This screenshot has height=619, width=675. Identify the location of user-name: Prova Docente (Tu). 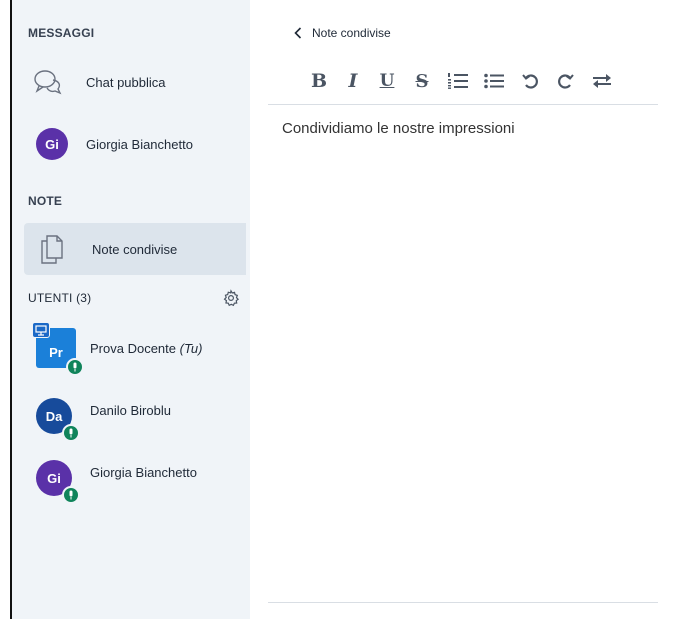
(146, 348).